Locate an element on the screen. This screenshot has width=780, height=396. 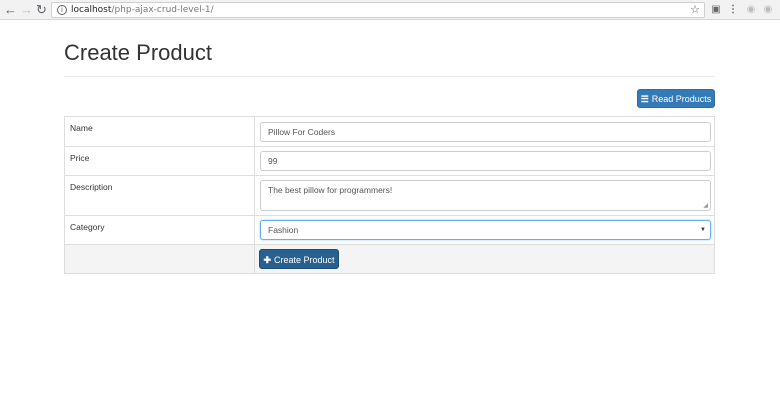
description-textarea: The best pillow for programmers! ◢ is located at coordinates (485, 195).